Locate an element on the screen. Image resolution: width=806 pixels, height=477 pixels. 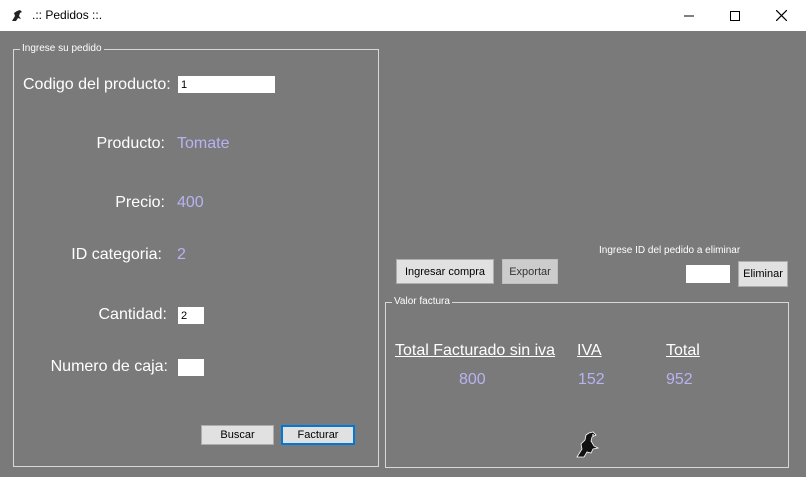
cantidad-input is located at coordinates (191, 315).